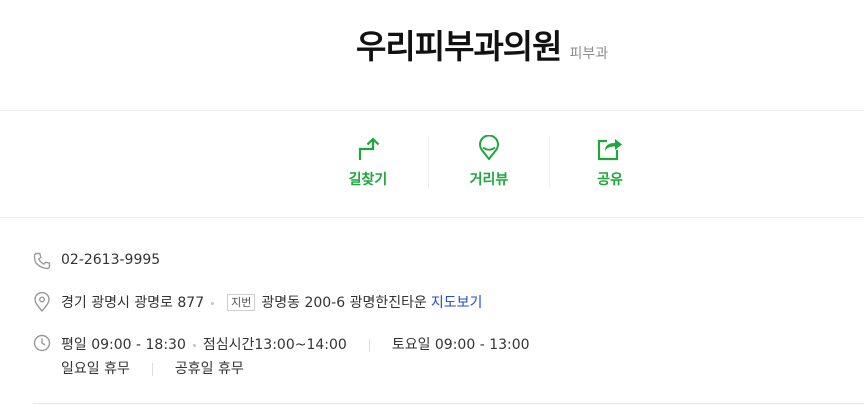  Describe the element at coordinates (42, 302) in the screenshot. I see `location-pin-icon` at that location.